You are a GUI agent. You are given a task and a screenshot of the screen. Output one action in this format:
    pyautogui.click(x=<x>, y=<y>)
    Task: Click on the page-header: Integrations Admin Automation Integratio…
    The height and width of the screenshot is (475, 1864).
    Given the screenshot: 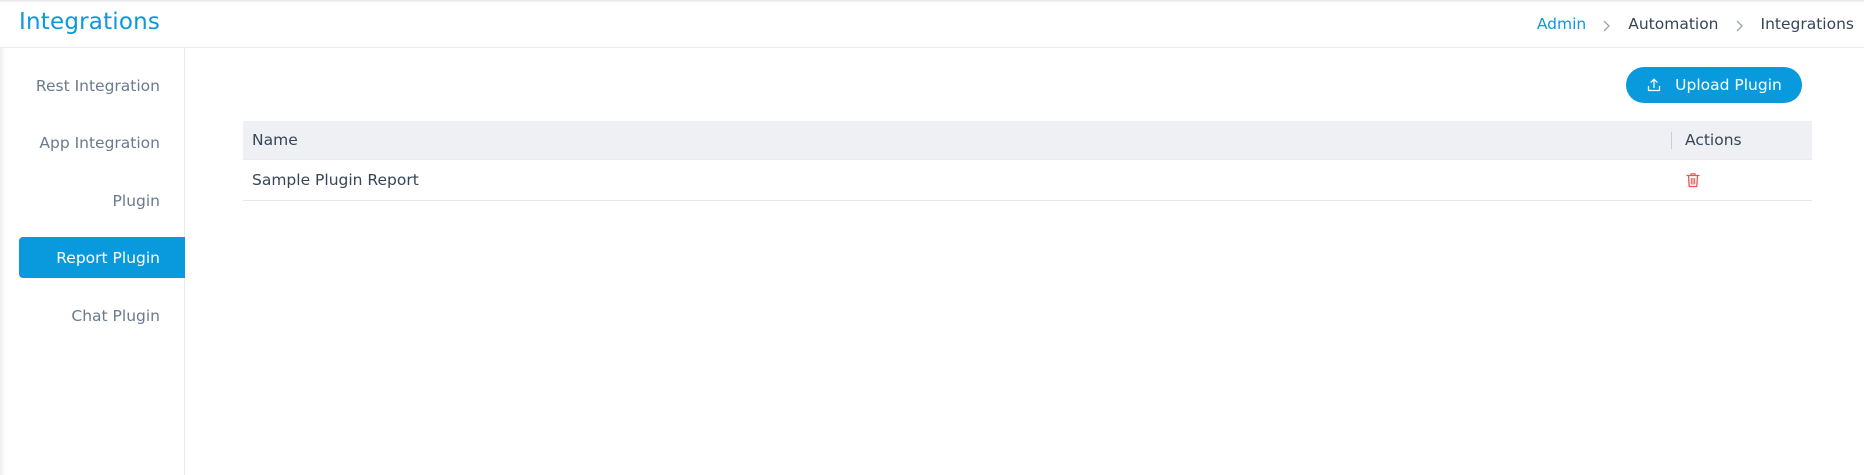 What is the action you would take?
    pyautogui.click(x=932, y=24)
    